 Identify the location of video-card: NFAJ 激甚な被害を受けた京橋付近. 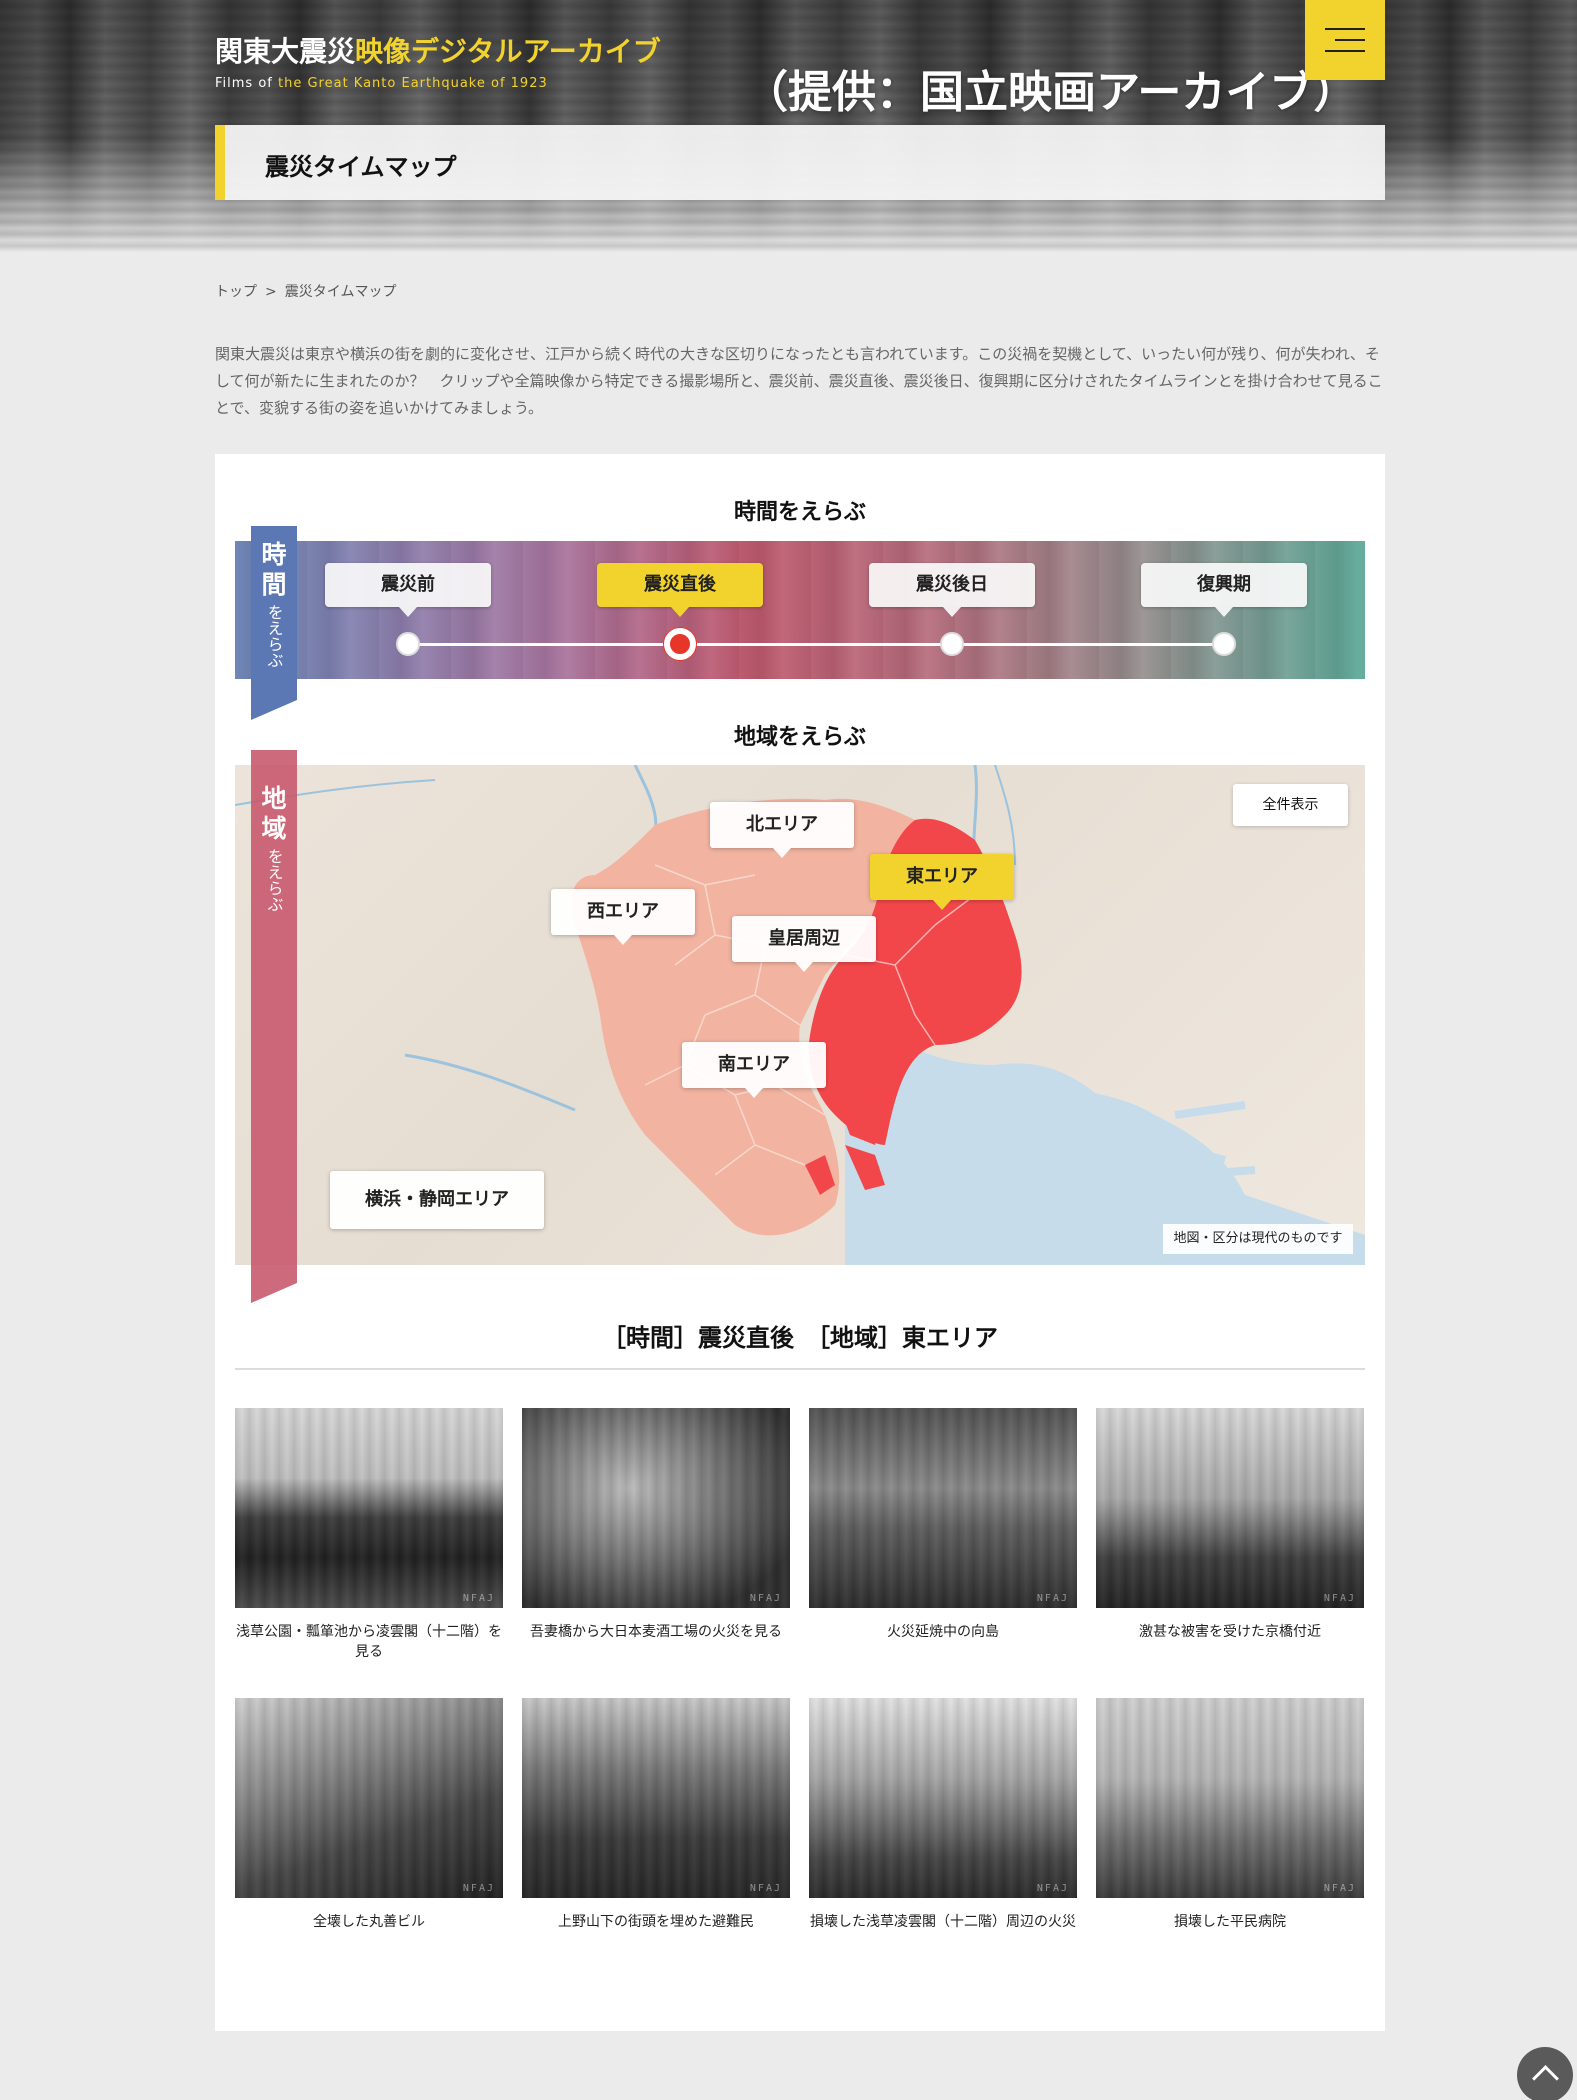
(1230, 1525).